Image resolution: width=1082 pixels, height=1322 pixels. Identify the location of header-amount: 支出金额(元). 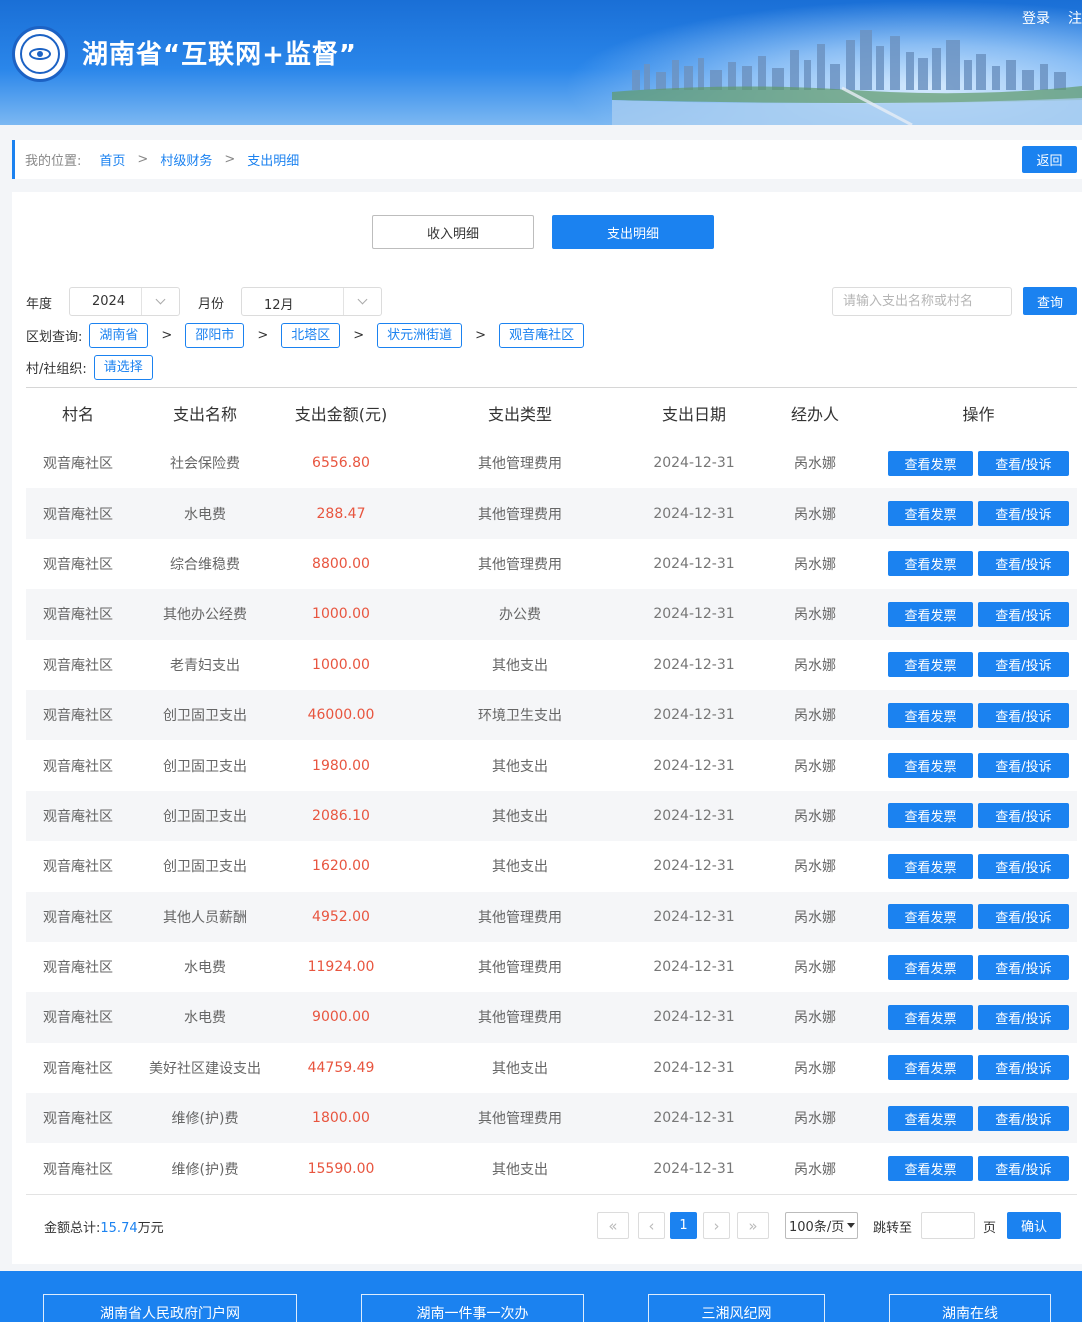
(341, 414).